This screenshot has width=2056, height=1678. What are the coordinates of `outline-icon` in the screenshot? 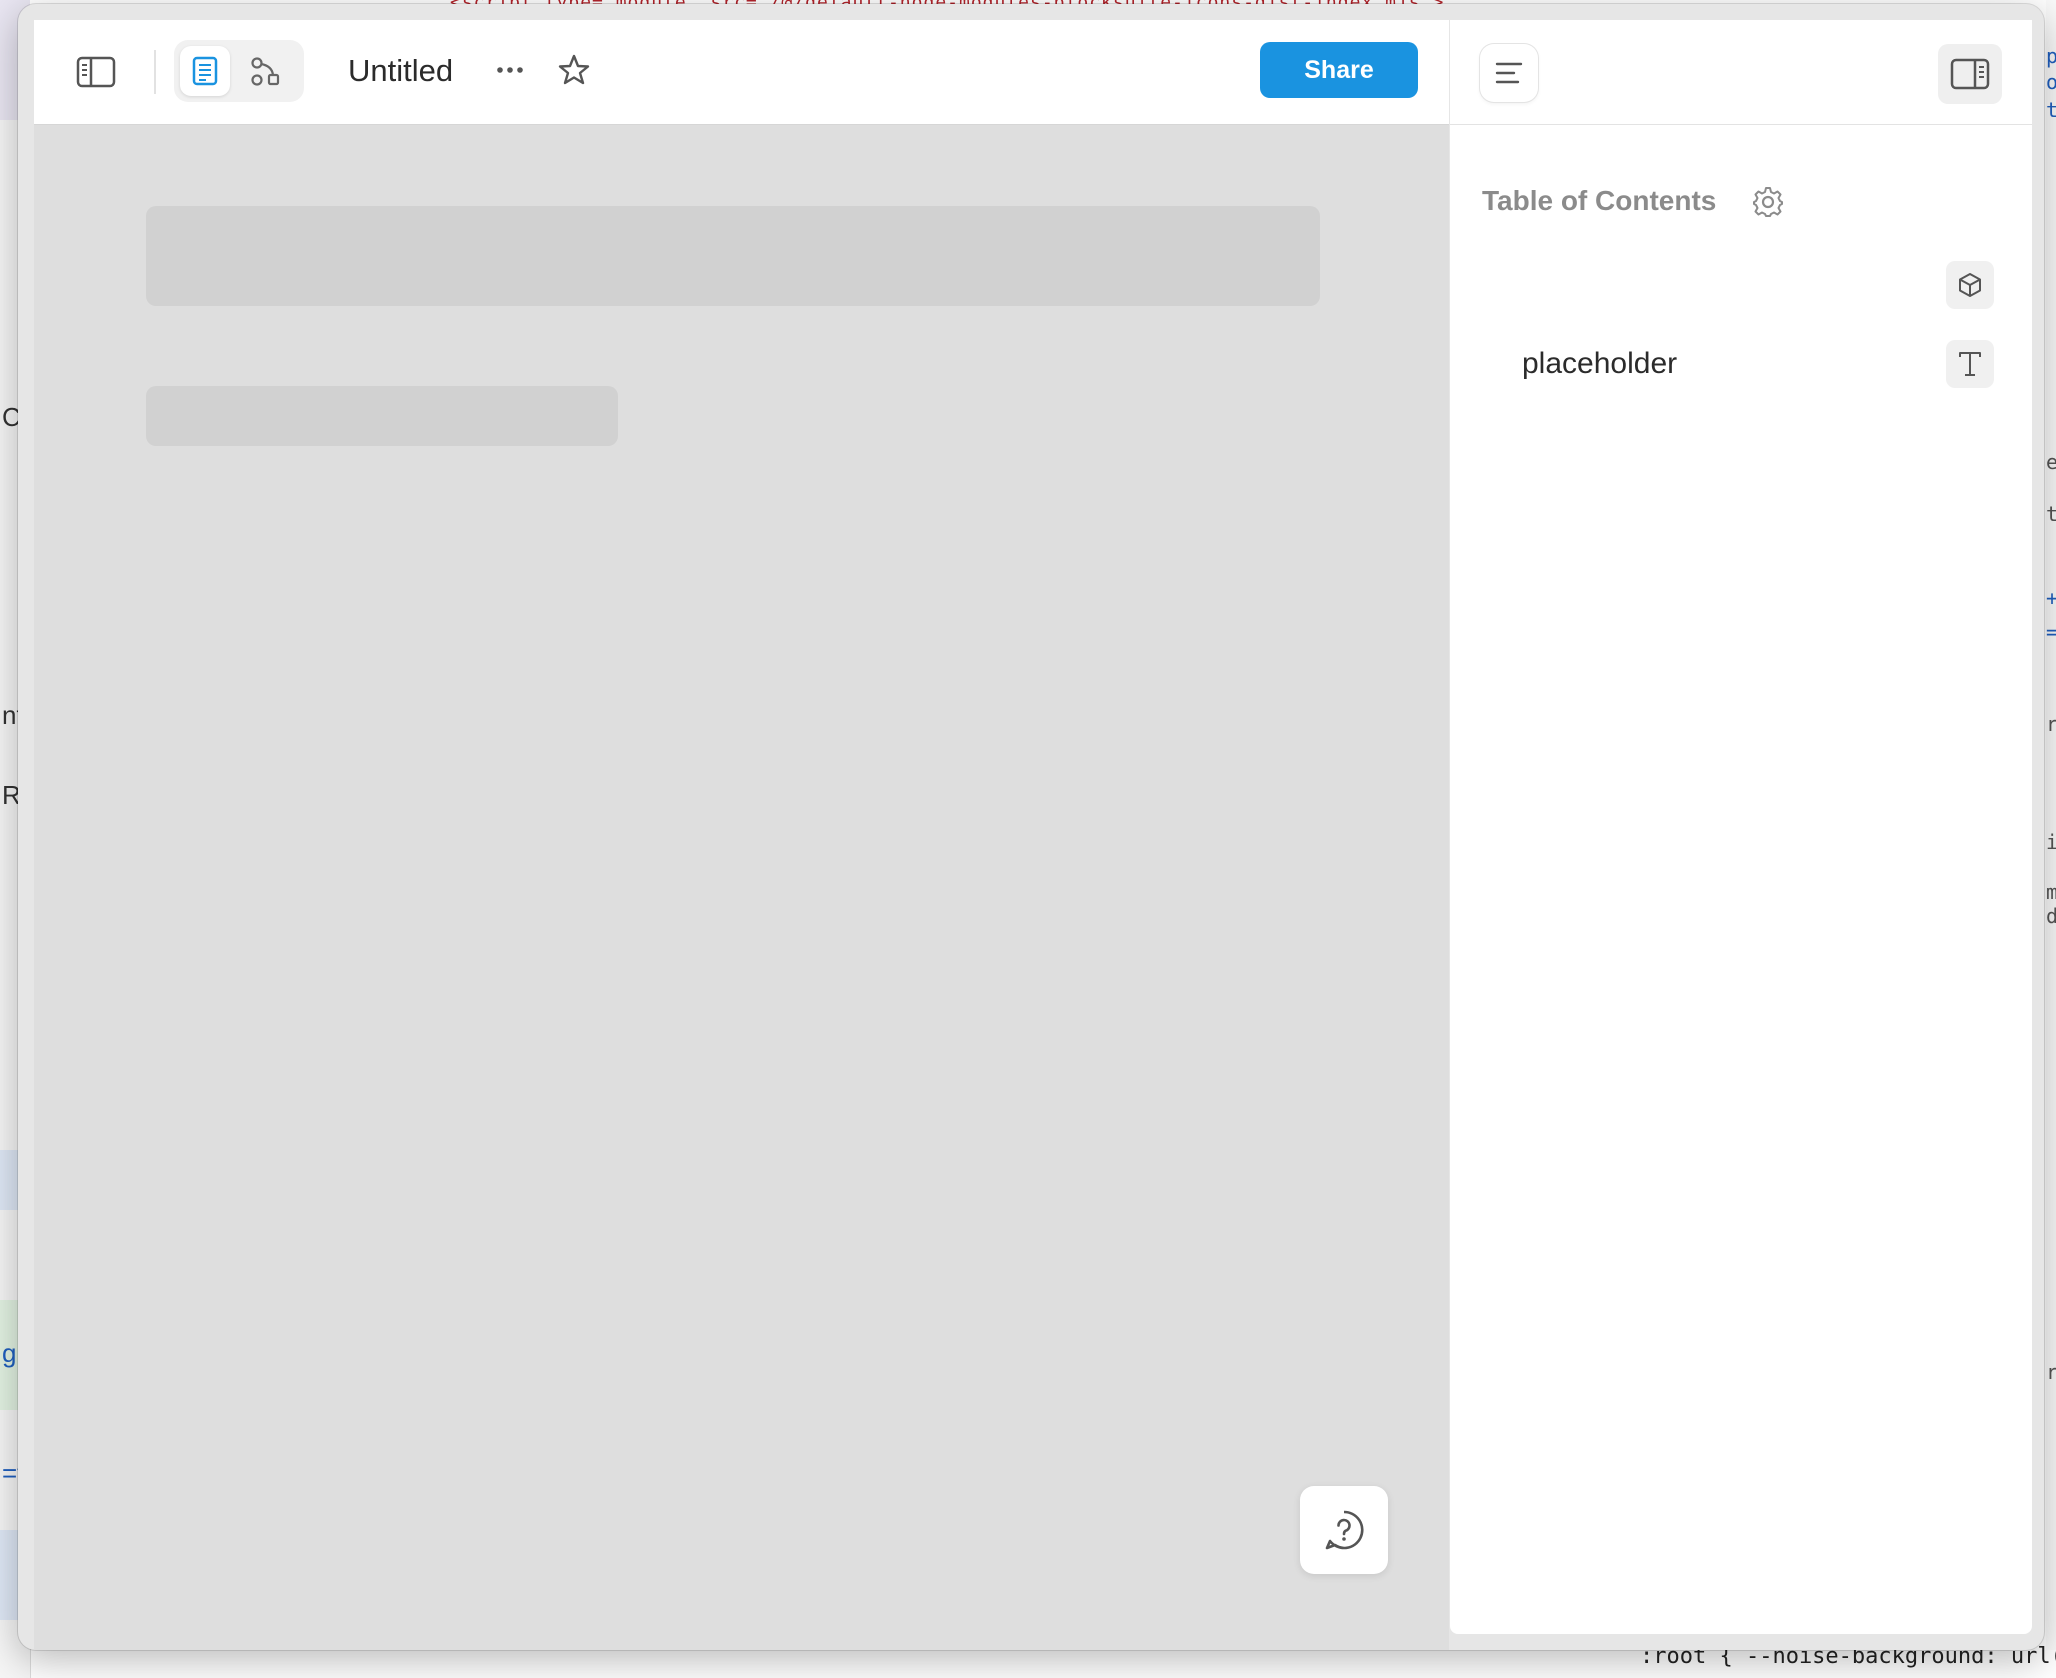 It's located at (1509, 73).